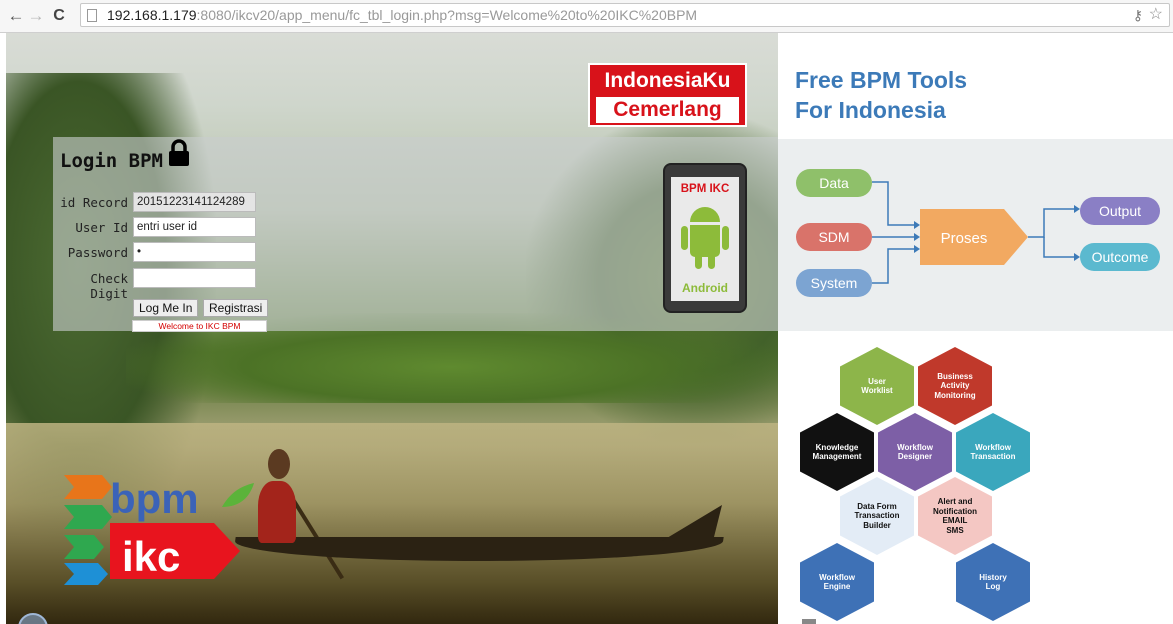 Image resolution: width=1173 pixels, height=624 pixels. Describe the element at coordinates (725, 238) in the screenshot. I see `android-arm-right` at that location.